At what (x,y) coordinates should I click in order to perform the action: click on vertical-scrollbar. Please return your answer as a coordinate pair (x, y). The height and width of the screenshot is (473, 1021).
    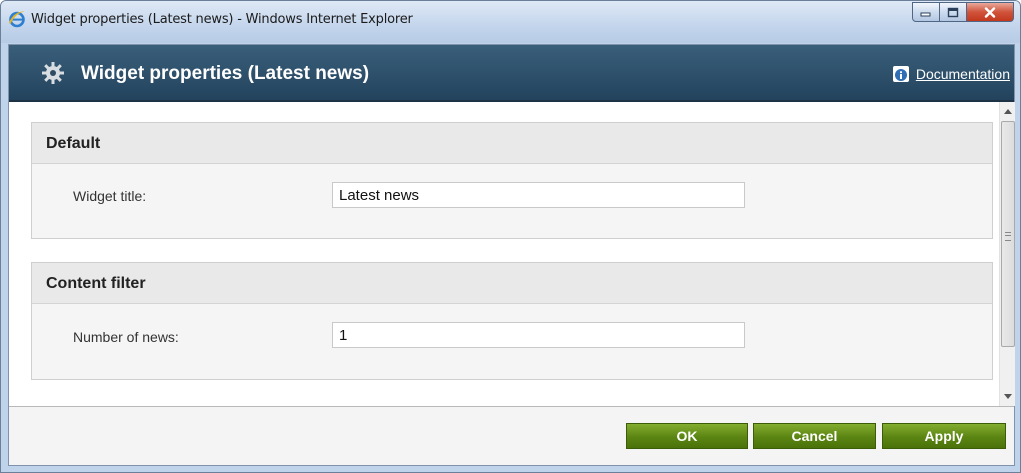
    Looking at the image, I should click on (1007, 254).